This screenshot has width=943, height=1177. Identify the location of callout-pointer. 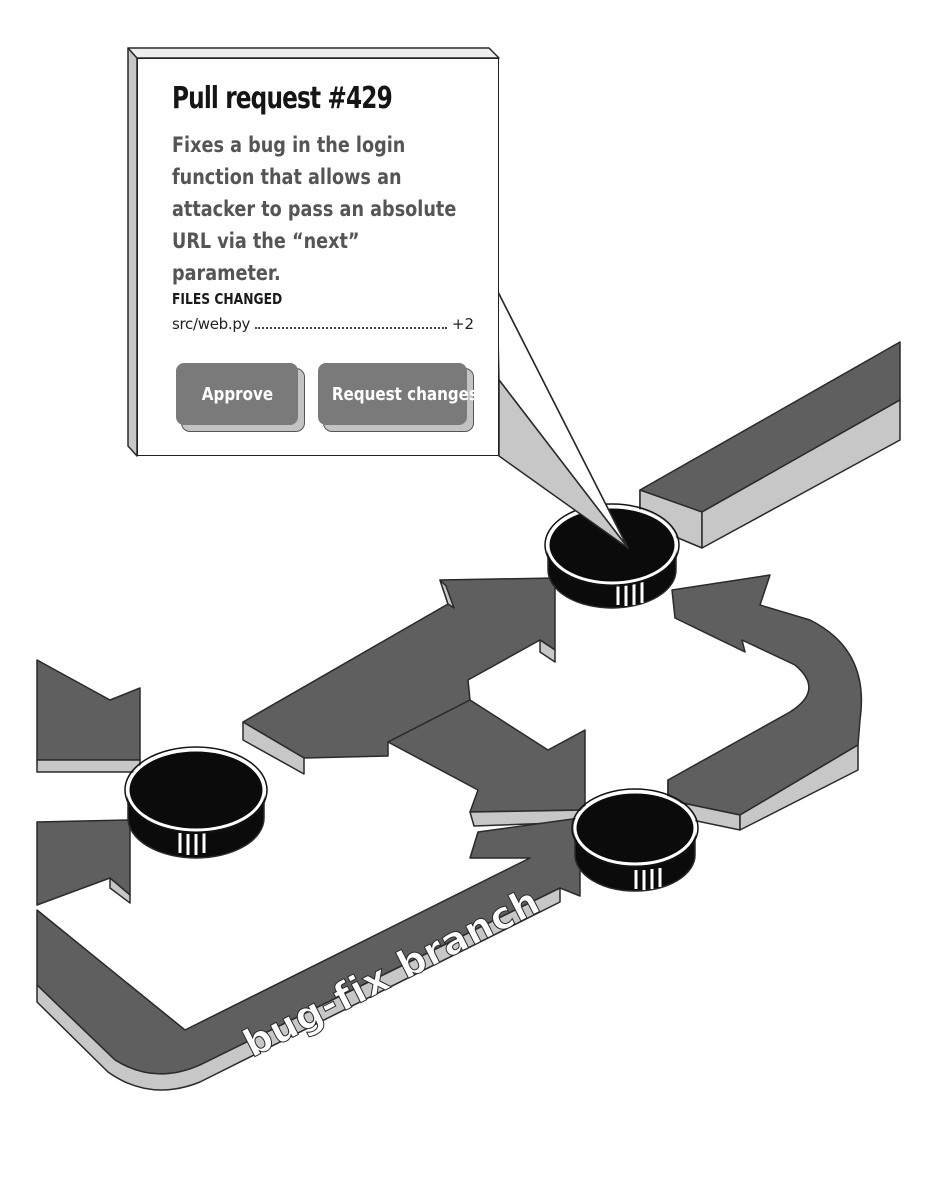
(562, 419).